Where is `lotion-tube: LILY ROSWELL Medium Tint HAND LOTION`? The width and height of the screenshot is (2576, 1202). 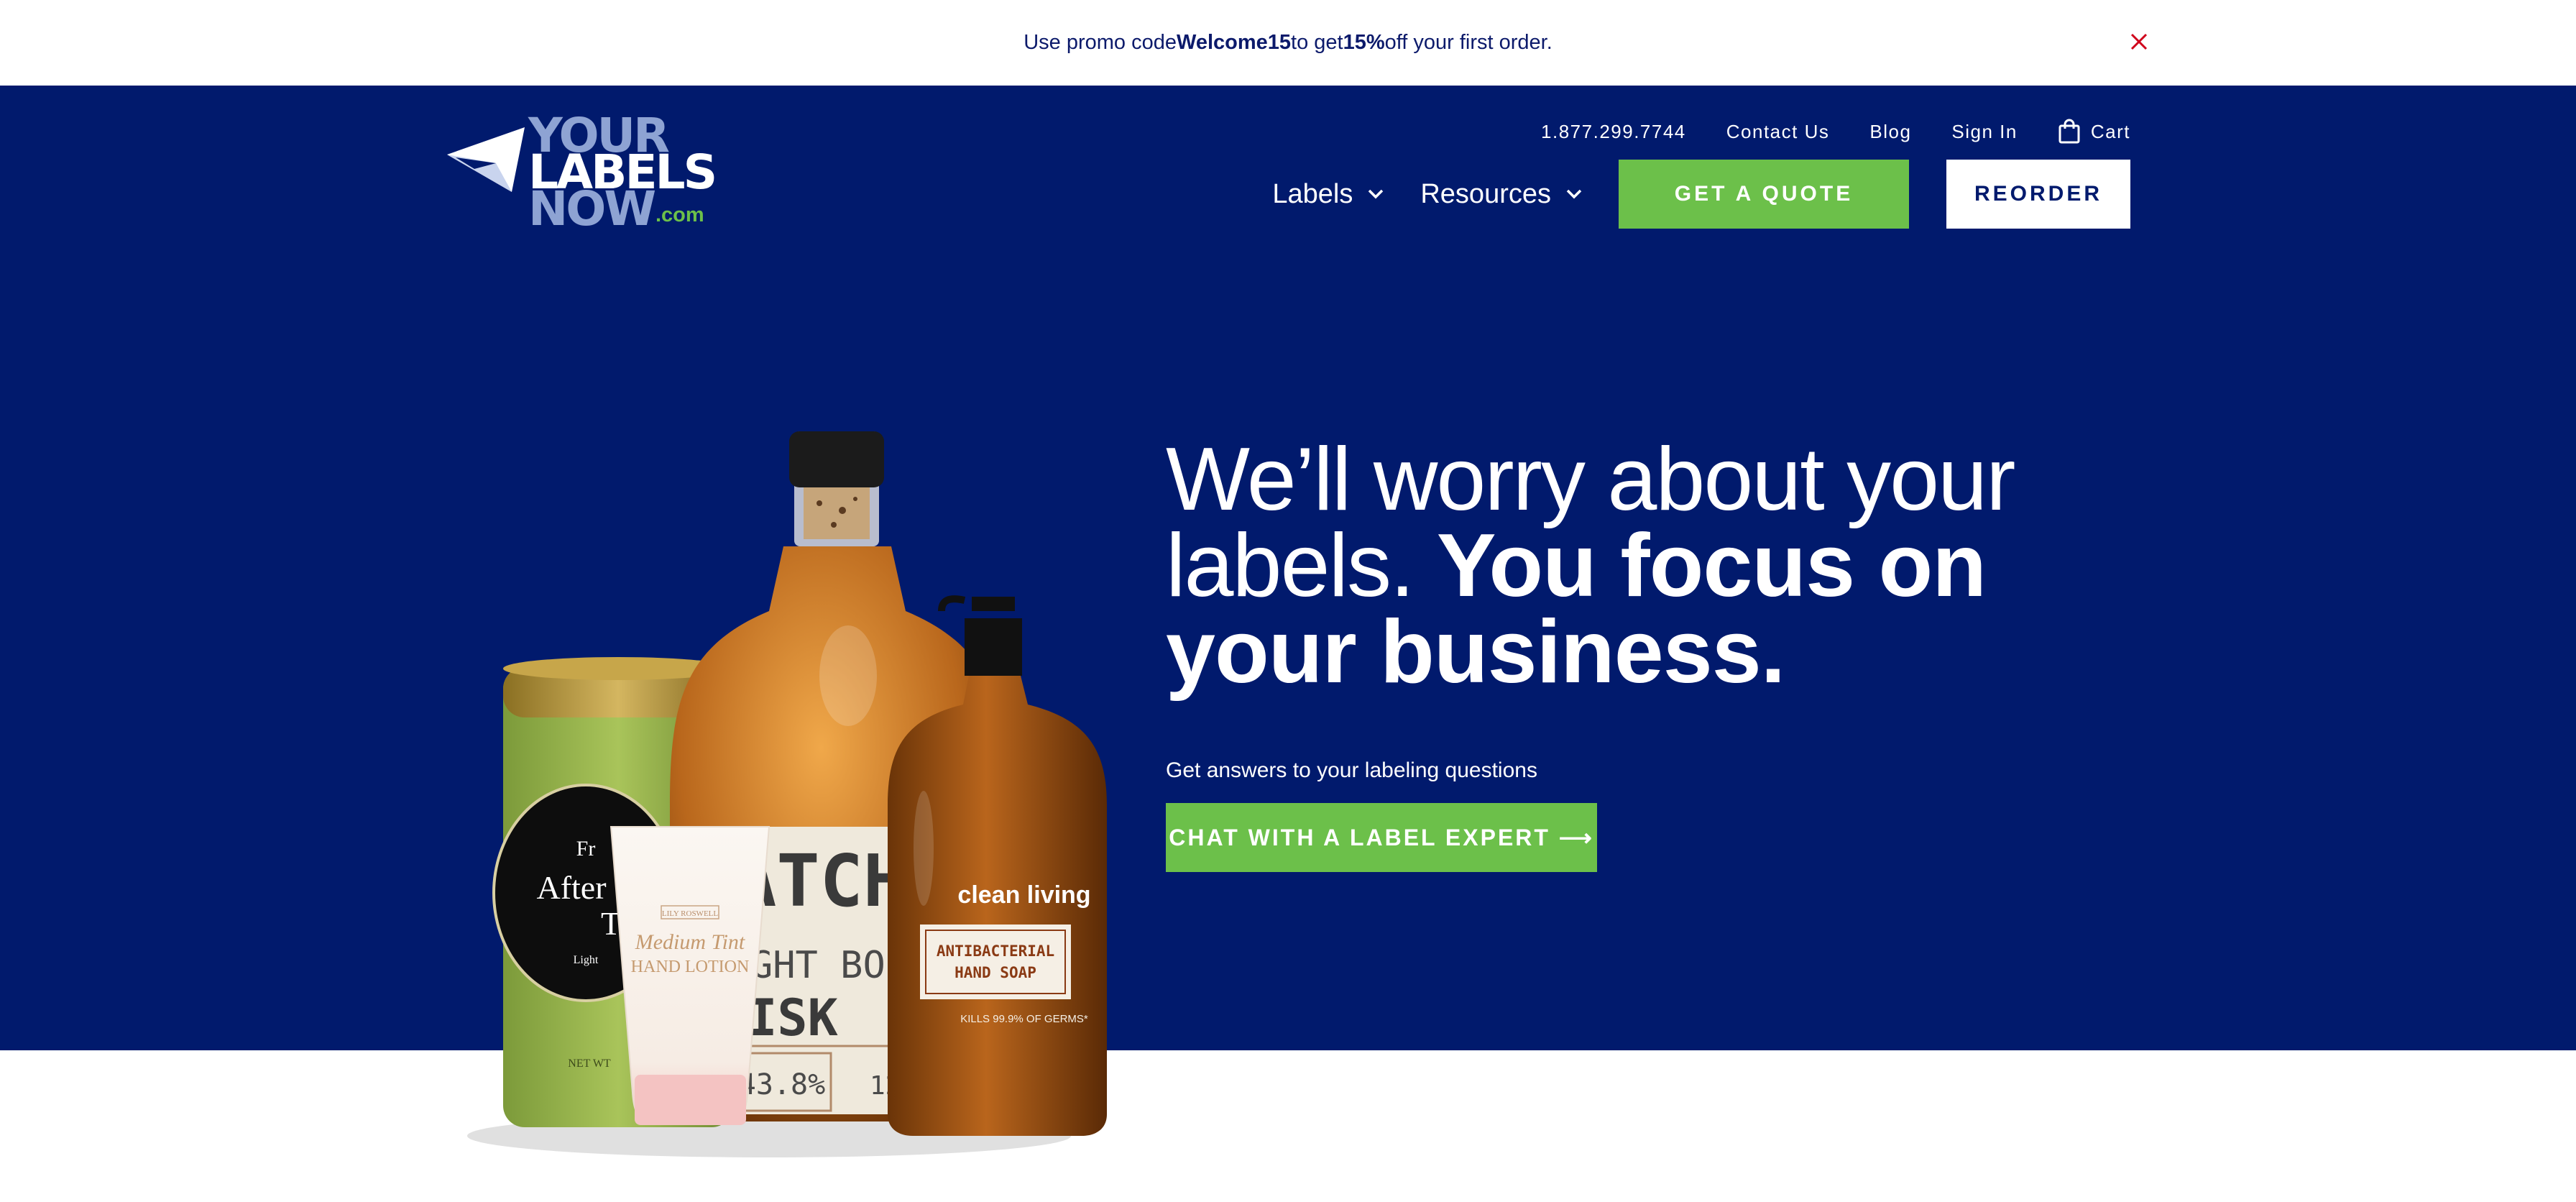
lotion-tube: LILY ROSWELL Medium Tint HAND LOTION is located at coordinates (690, 976).